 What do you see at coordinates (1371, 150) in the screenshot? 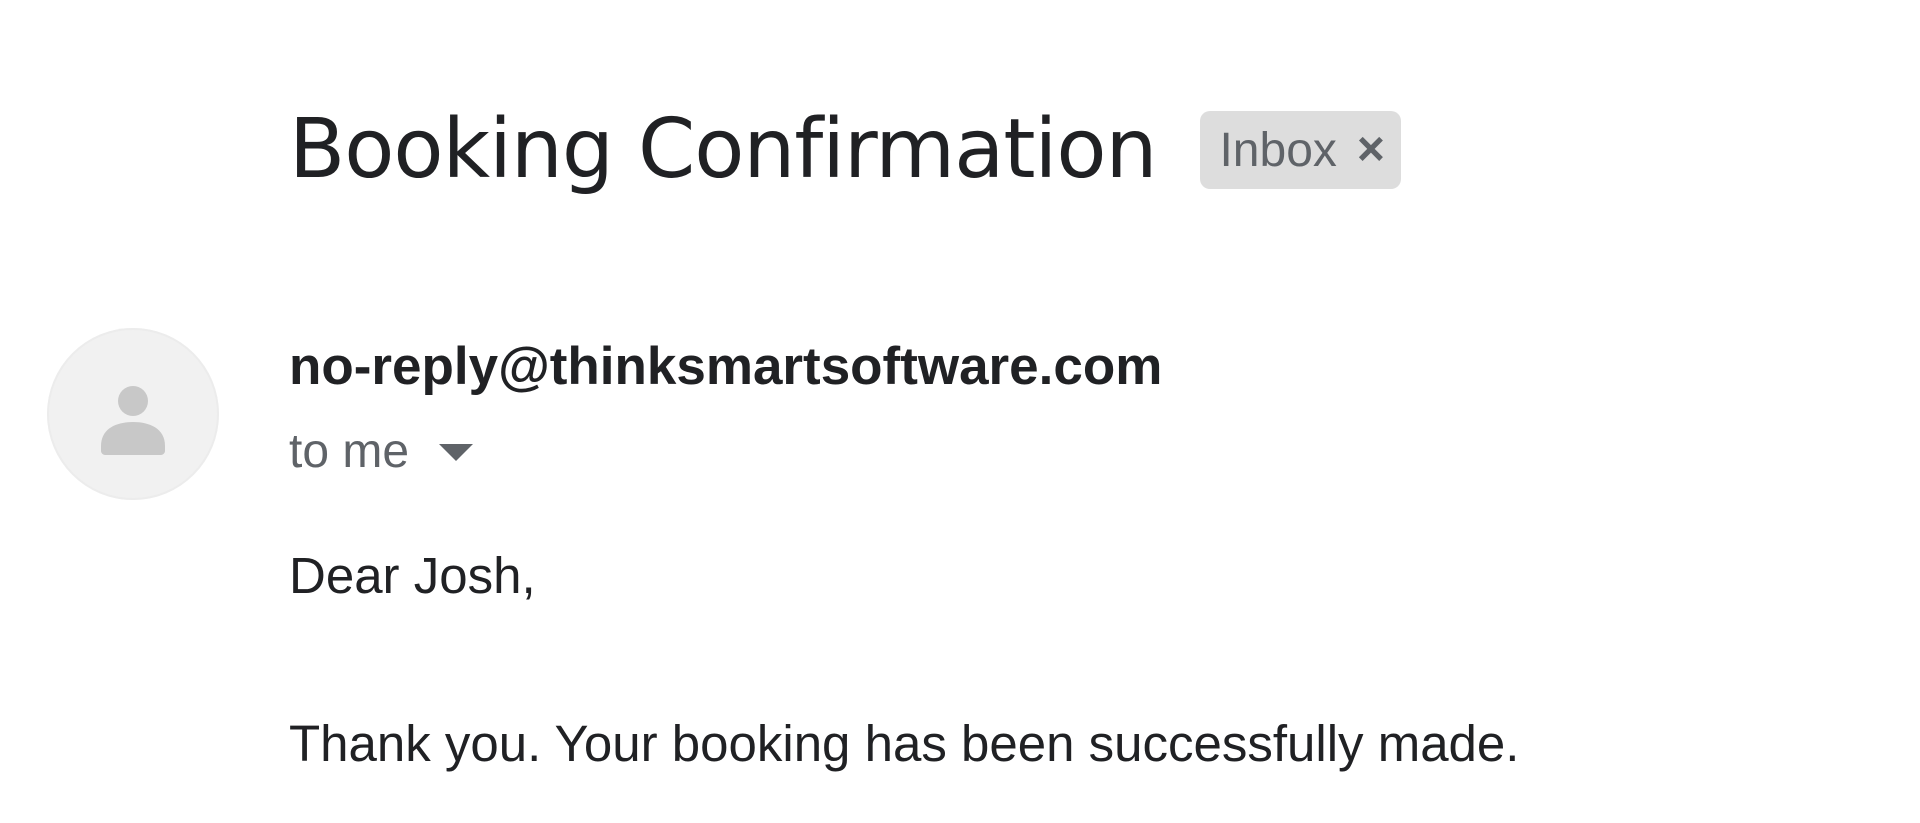
I see `remove-label-icon: ×` at bounding box center [1371, 150].